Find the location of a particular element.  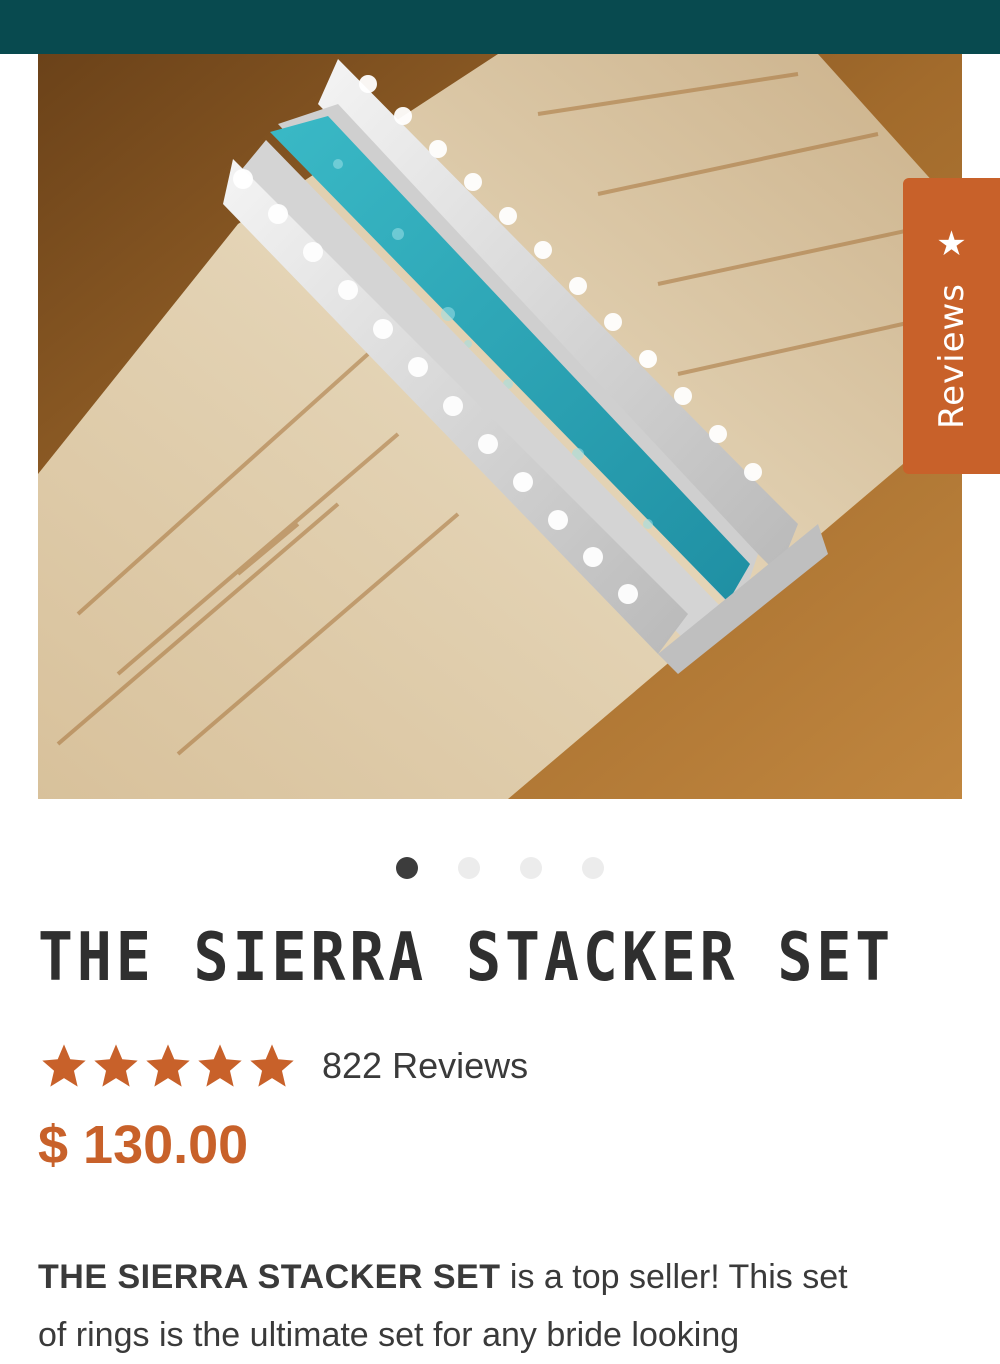

star-rating is located at coordinates (168, 1066).